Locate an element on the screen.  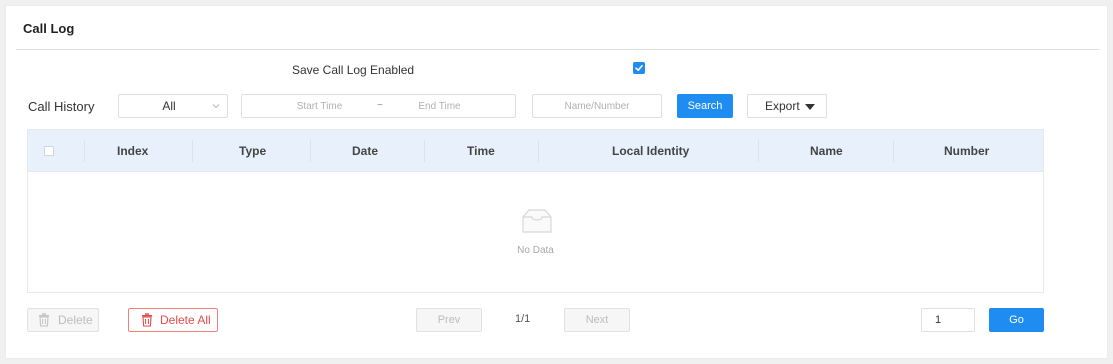
export-label: Export is located at coordinates (782, 106).